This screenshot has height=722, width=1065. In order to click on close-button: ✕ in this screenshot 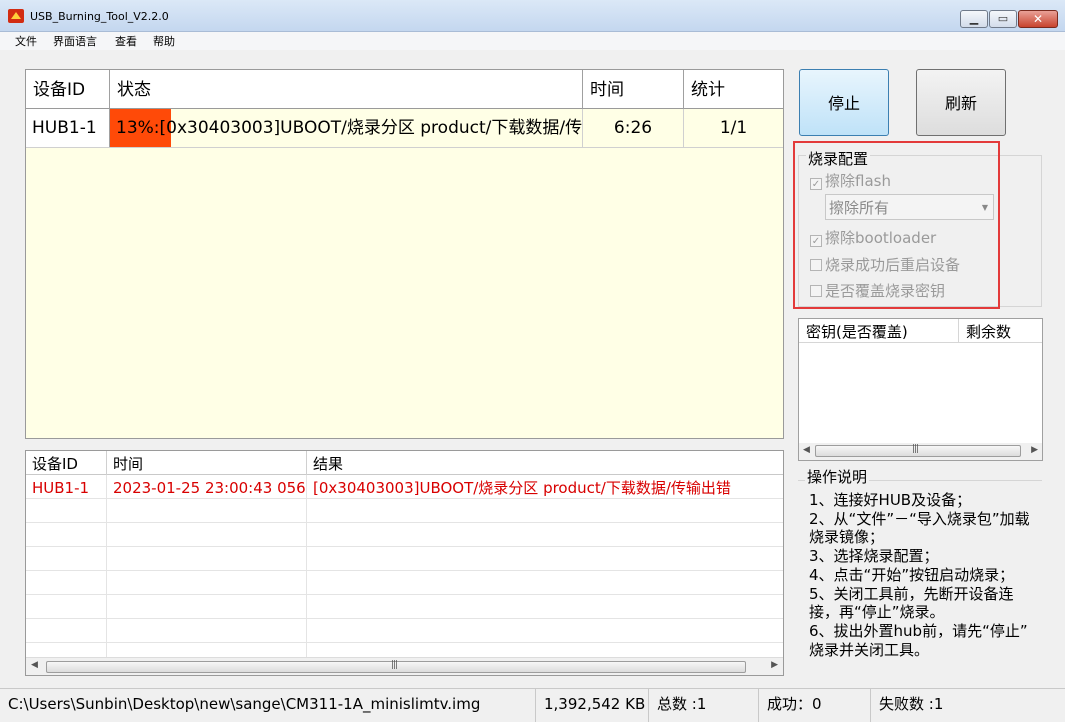, I will do `click(1038, 19)`.